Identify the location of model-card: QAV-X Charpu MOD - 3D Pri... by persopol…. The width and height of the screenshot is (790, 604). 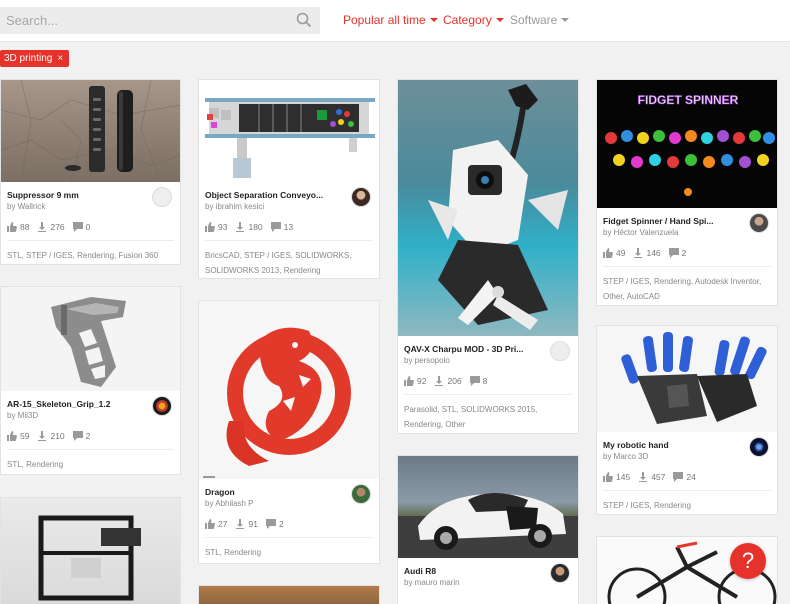
(488, 256).